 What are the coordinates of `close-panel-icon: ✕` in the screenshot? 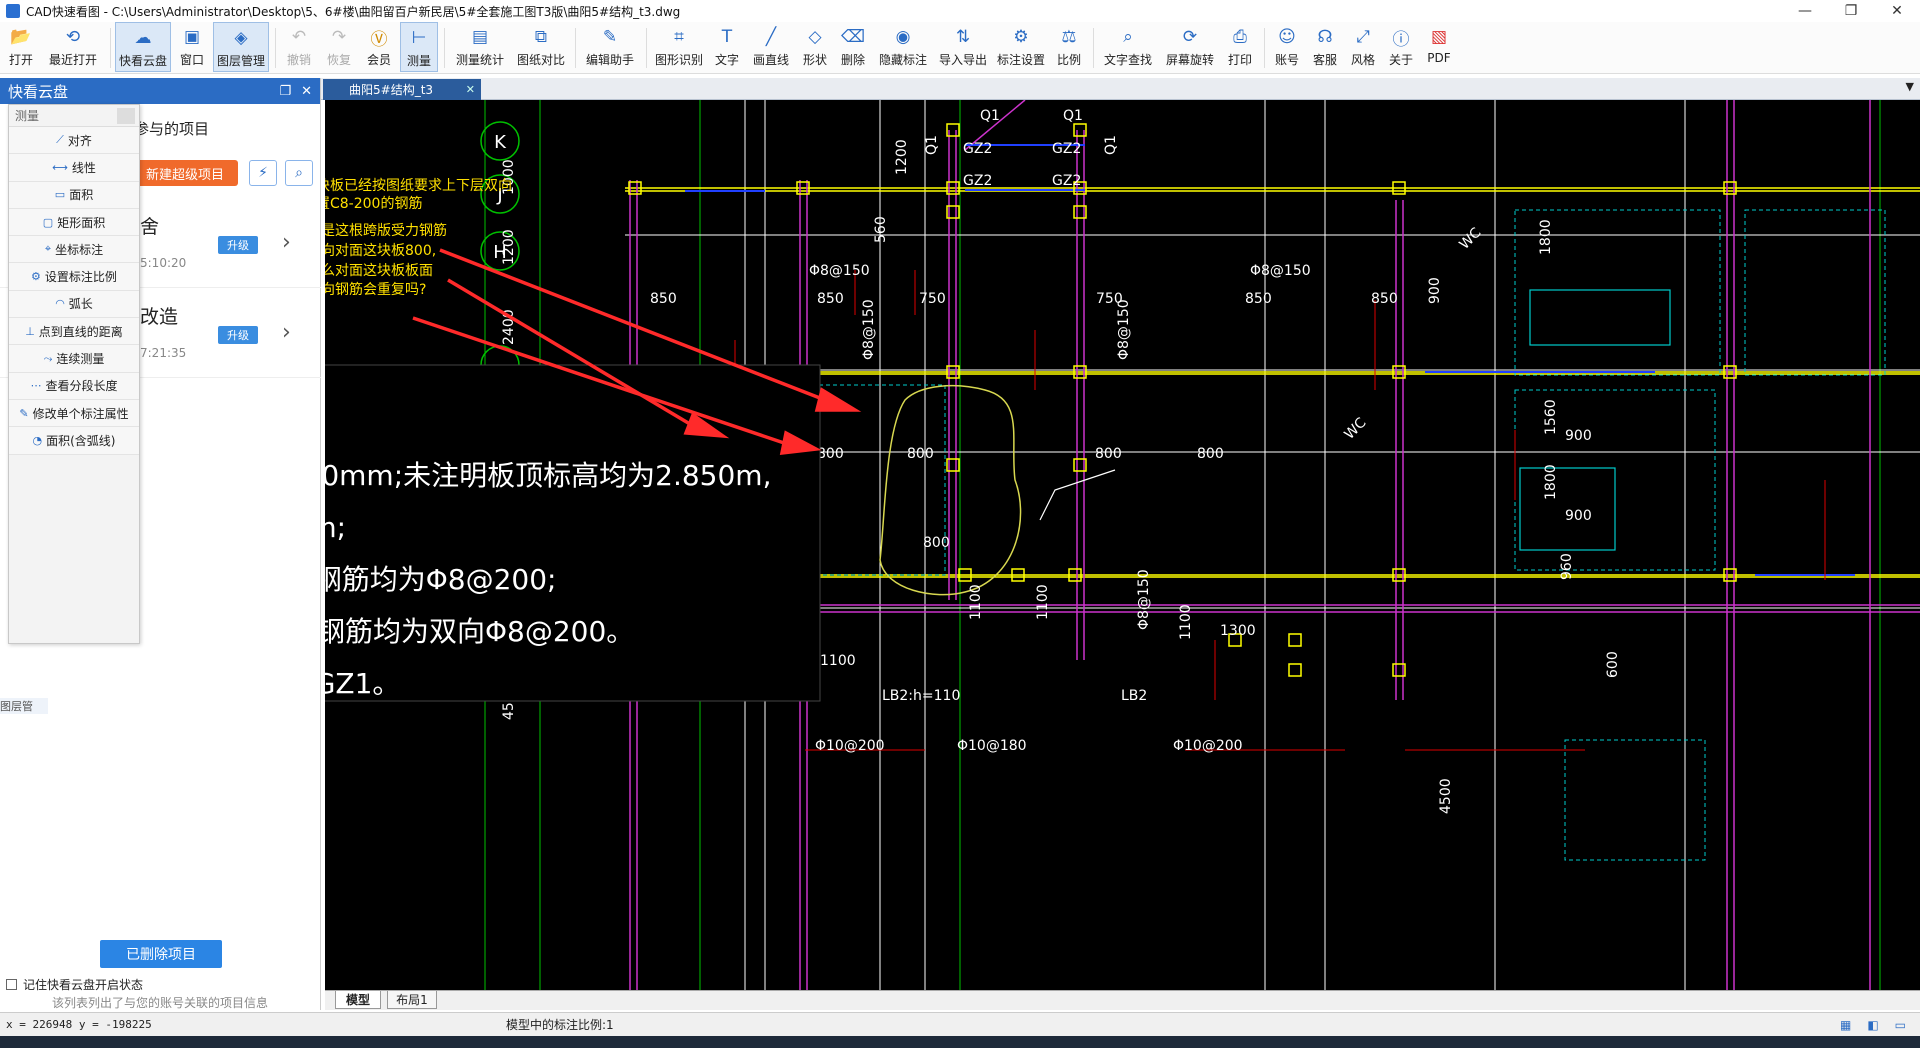 It's located at (306, 91).